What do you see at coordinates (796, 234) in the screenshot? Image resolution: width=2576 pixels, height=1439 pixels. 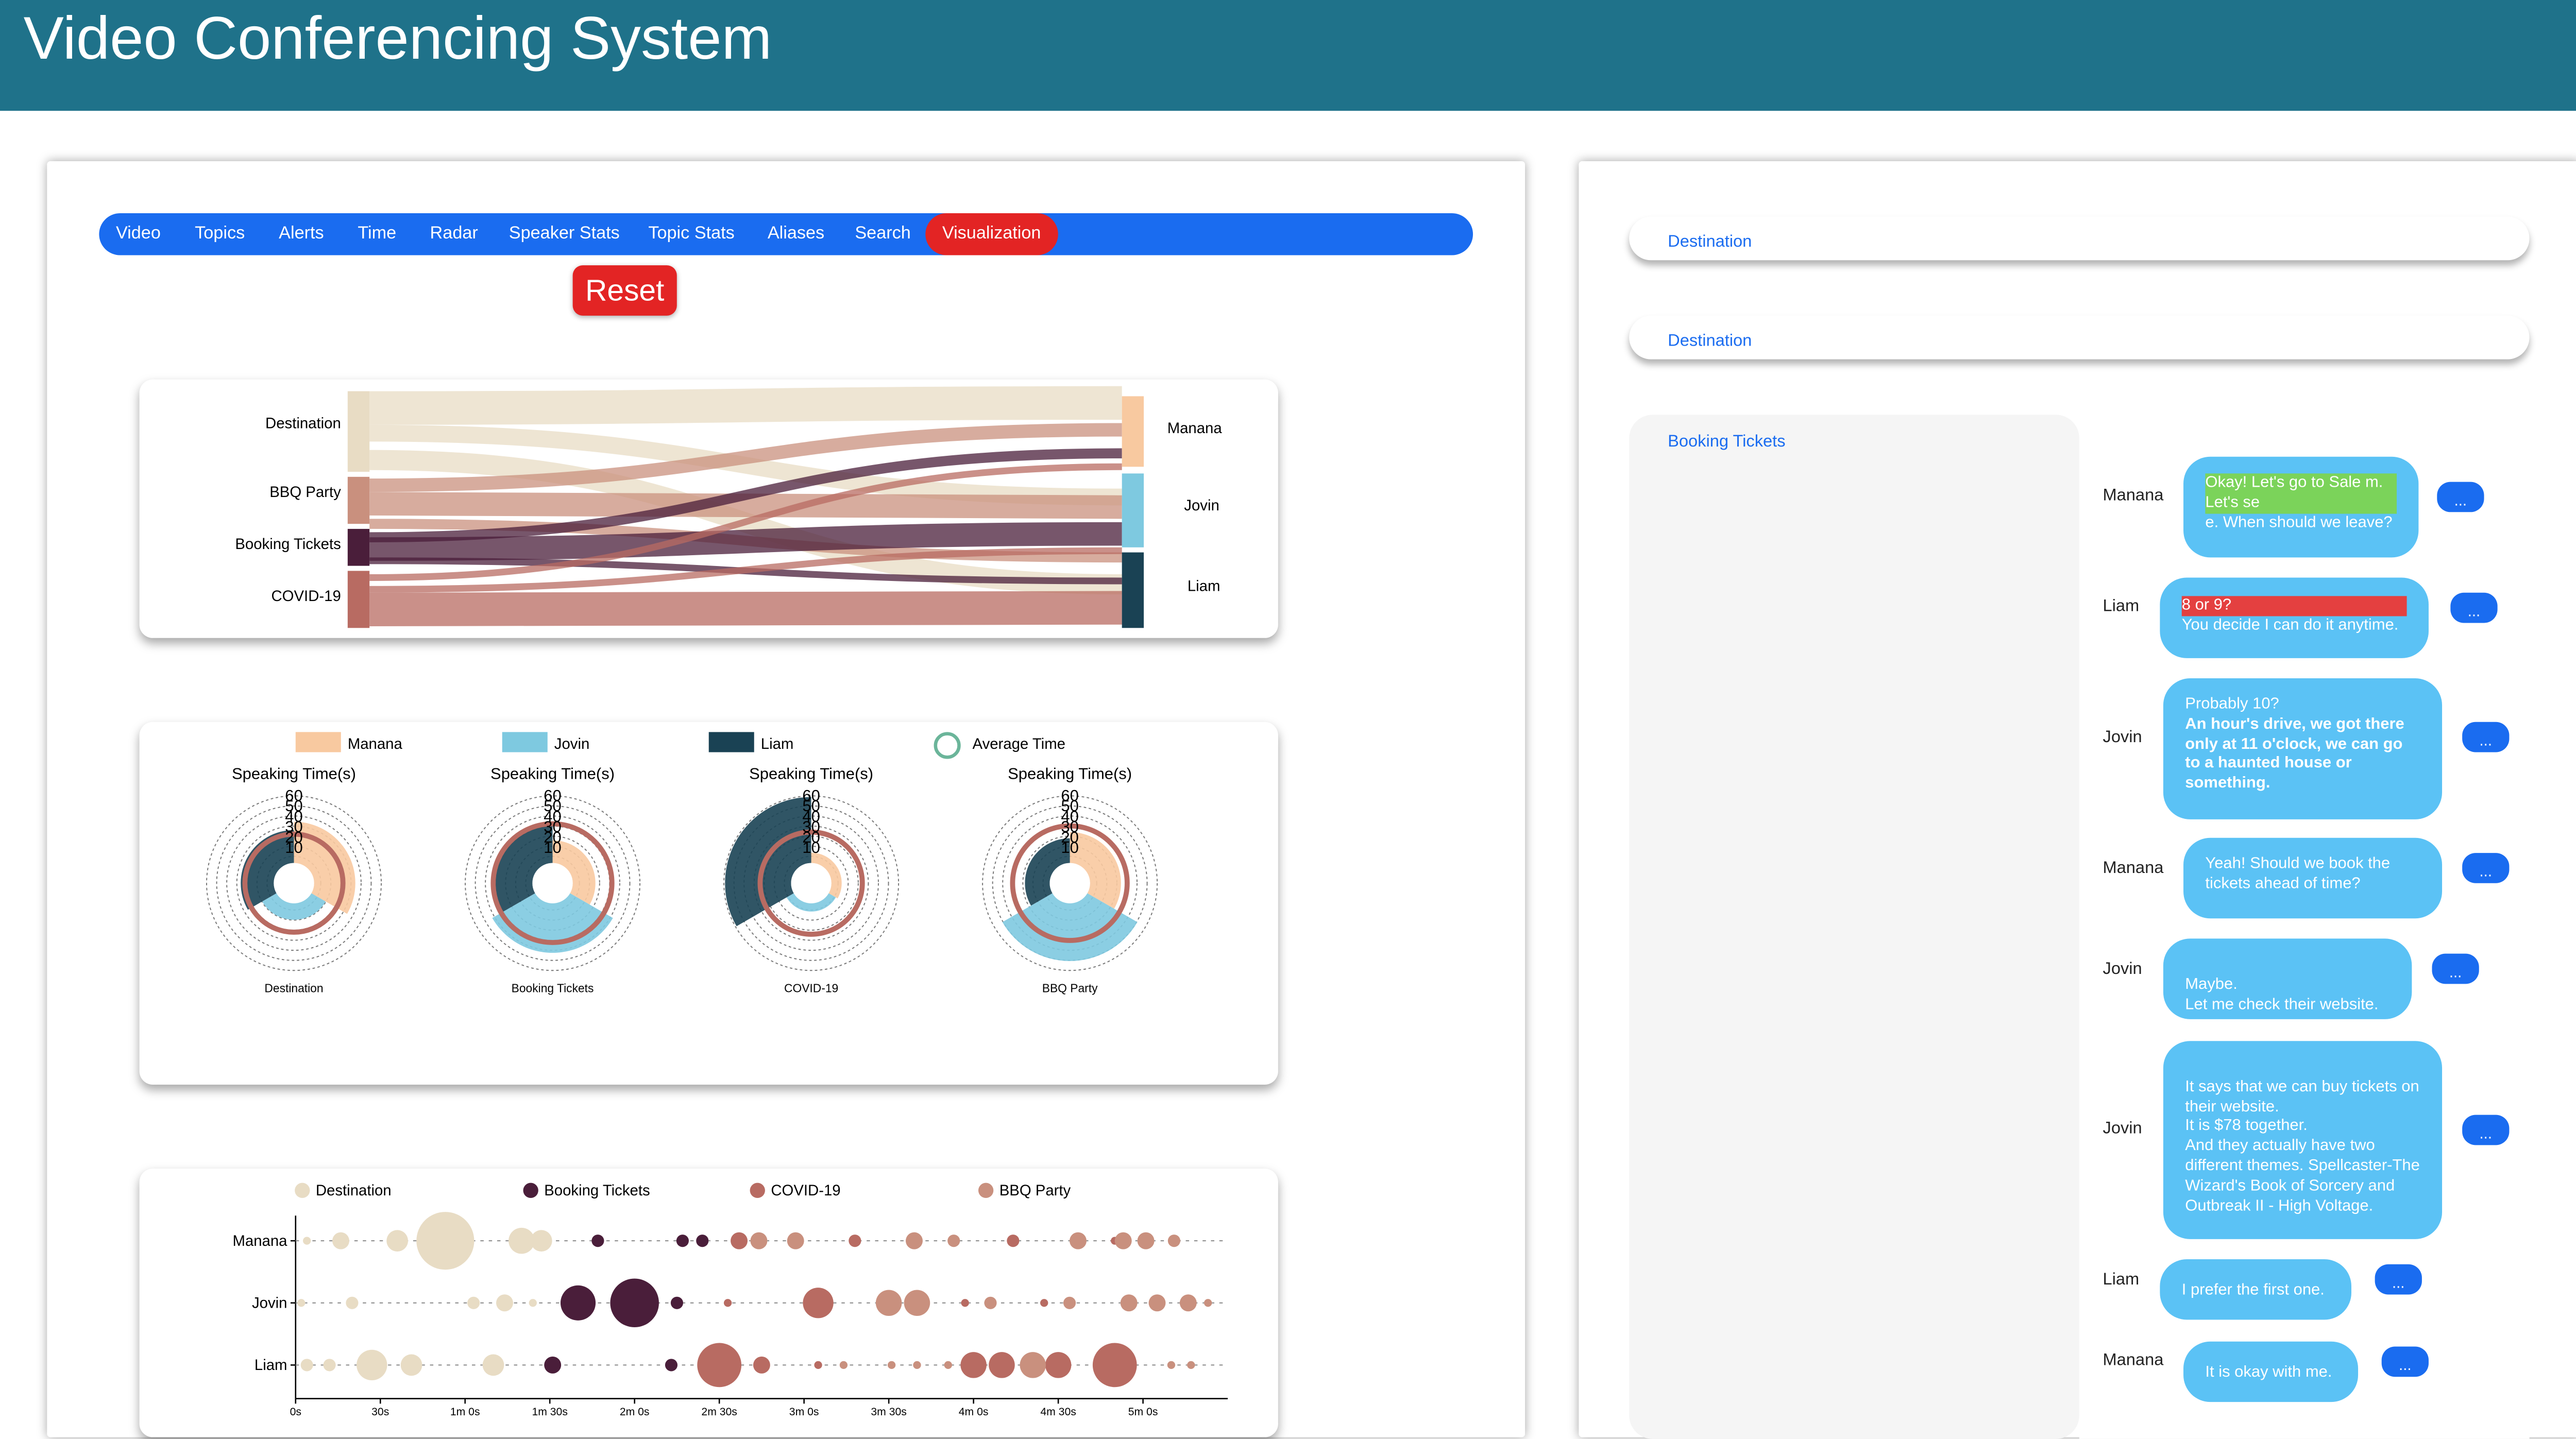 I see `tab-aliases: Aliases` at bounding box center [796, 234].